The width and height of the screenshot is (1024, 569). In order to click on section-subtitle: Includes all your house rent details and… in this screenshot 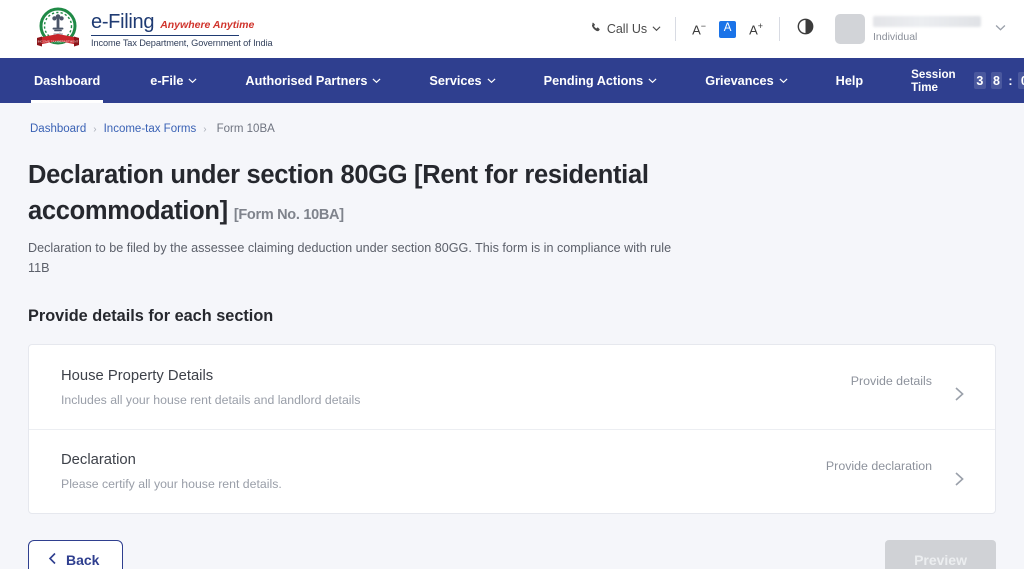, I will do `click(211, 399)`.